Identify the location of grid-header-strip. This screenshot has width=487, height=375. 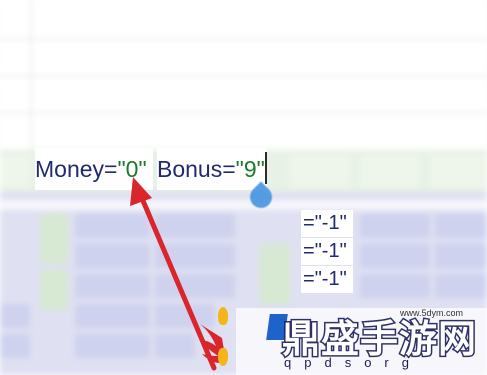
(243, 205).